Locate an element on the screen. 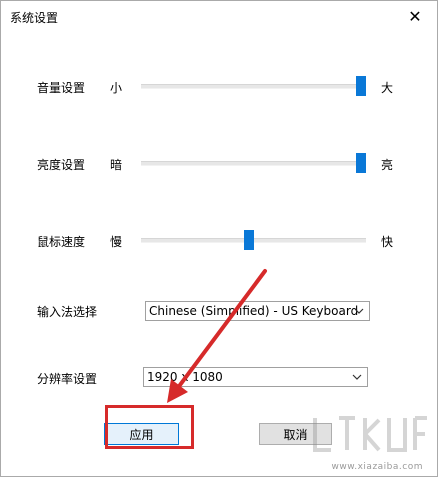 This screenshot has width=438, height=477. brightness-min-label: 暗 is located at coordinates (116, 165).